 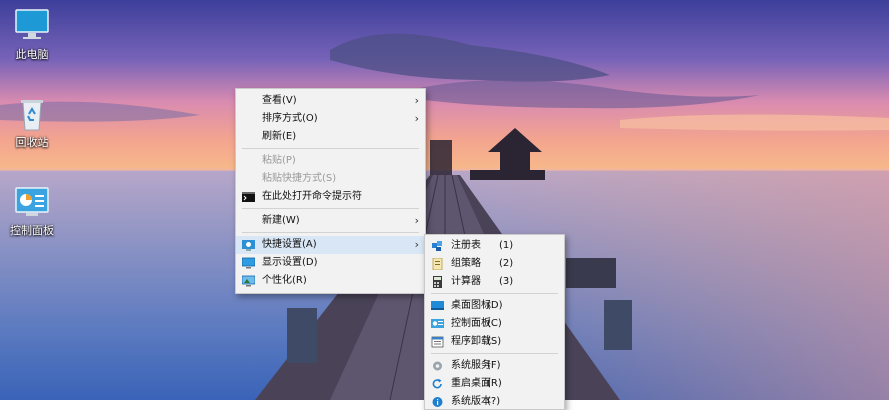 I want to click on desktop-icon-recycle-bin: 回收站, so click(x=32, y=121).